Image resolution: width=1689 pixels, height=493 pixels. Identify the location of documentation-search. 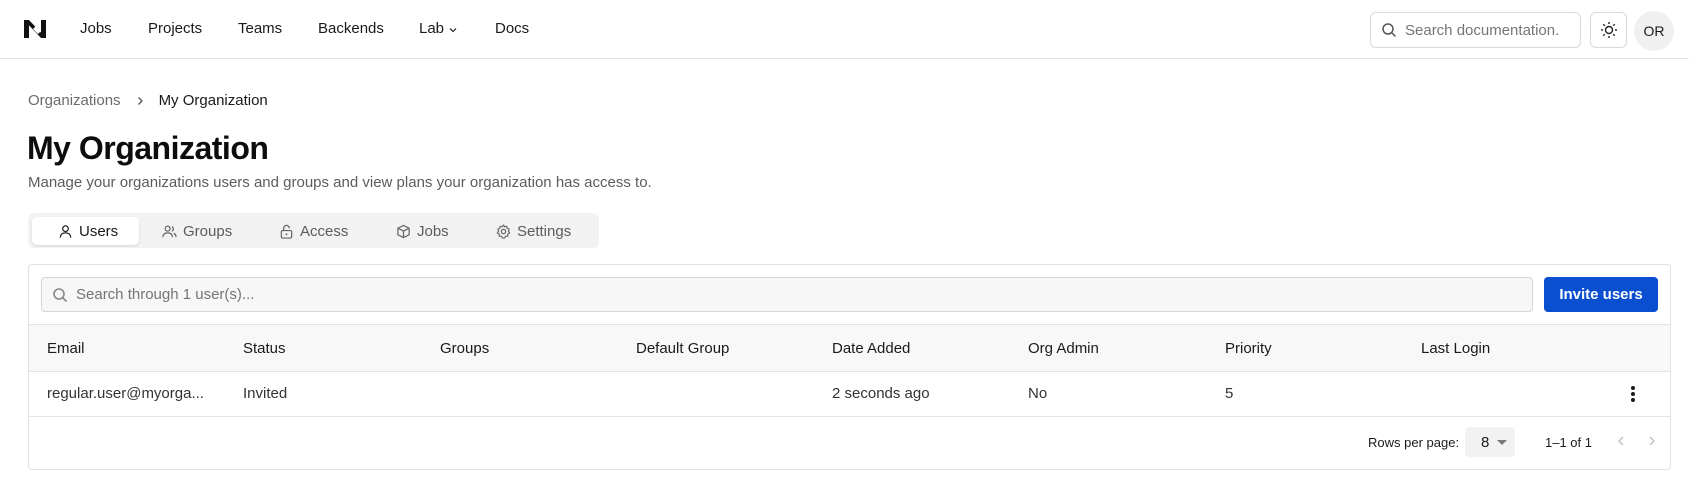
(1475, 30).